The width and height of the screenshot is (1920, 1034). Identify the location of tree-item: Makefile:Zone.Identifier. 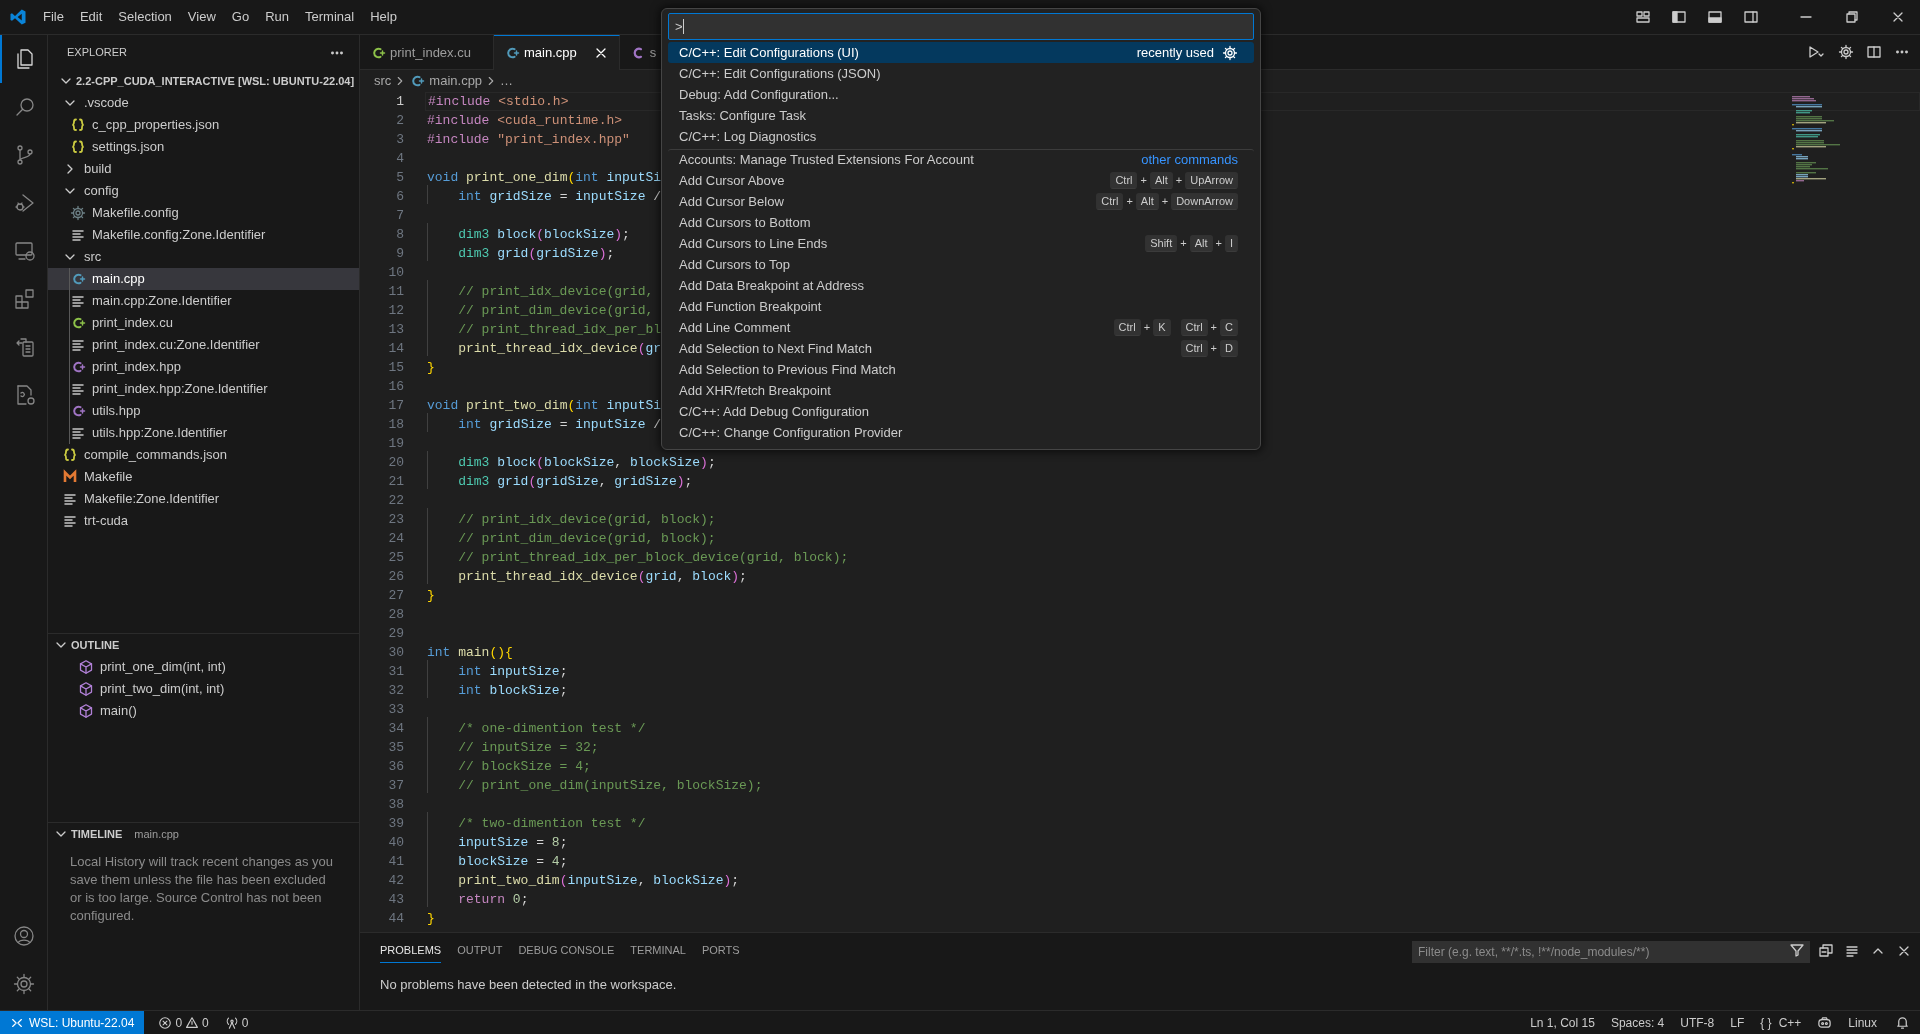
(203, 499).